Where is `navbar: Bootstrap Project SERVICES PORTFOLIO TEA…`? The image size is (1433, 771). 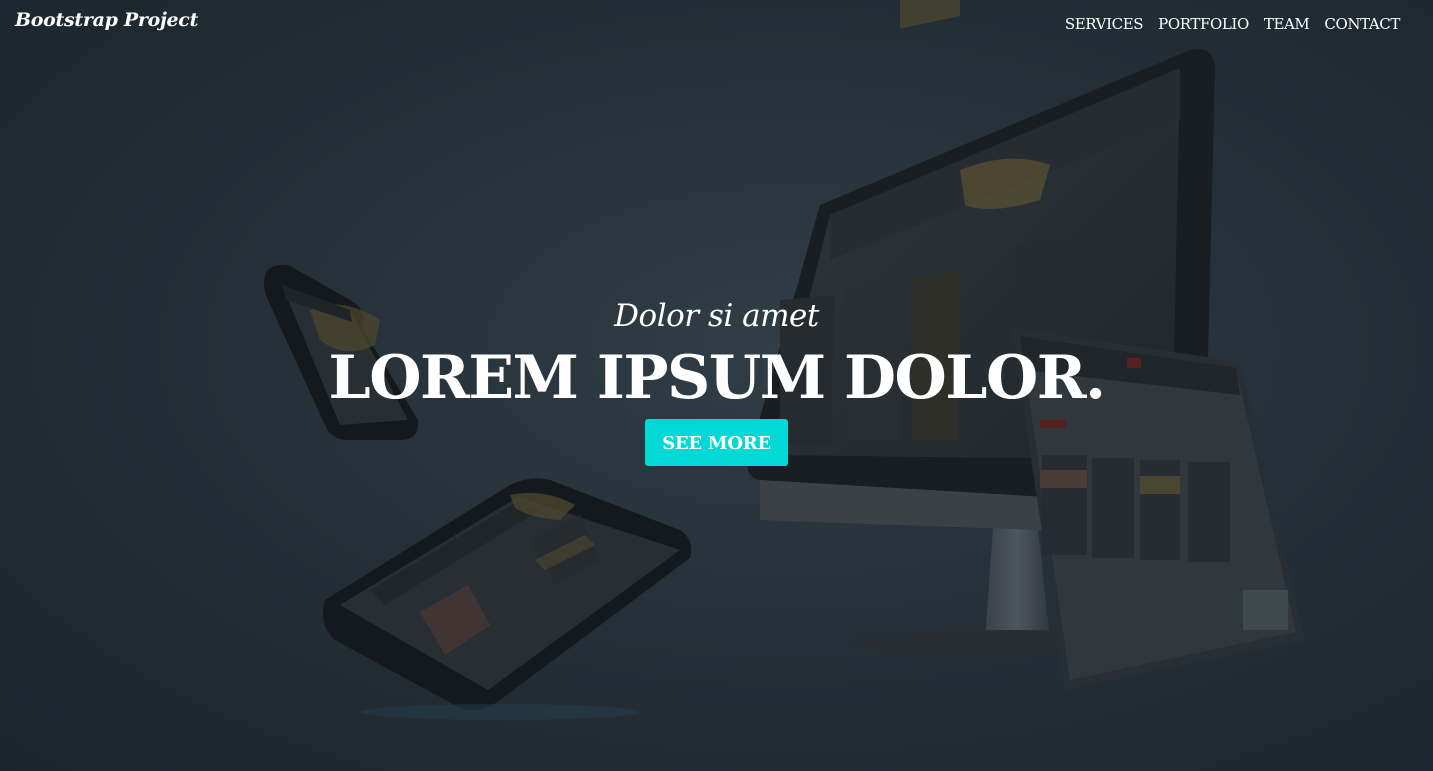 navbar: Bootstrap Project SERVICES PORTFOLIO TEA… is located at coordinates (716, 25).